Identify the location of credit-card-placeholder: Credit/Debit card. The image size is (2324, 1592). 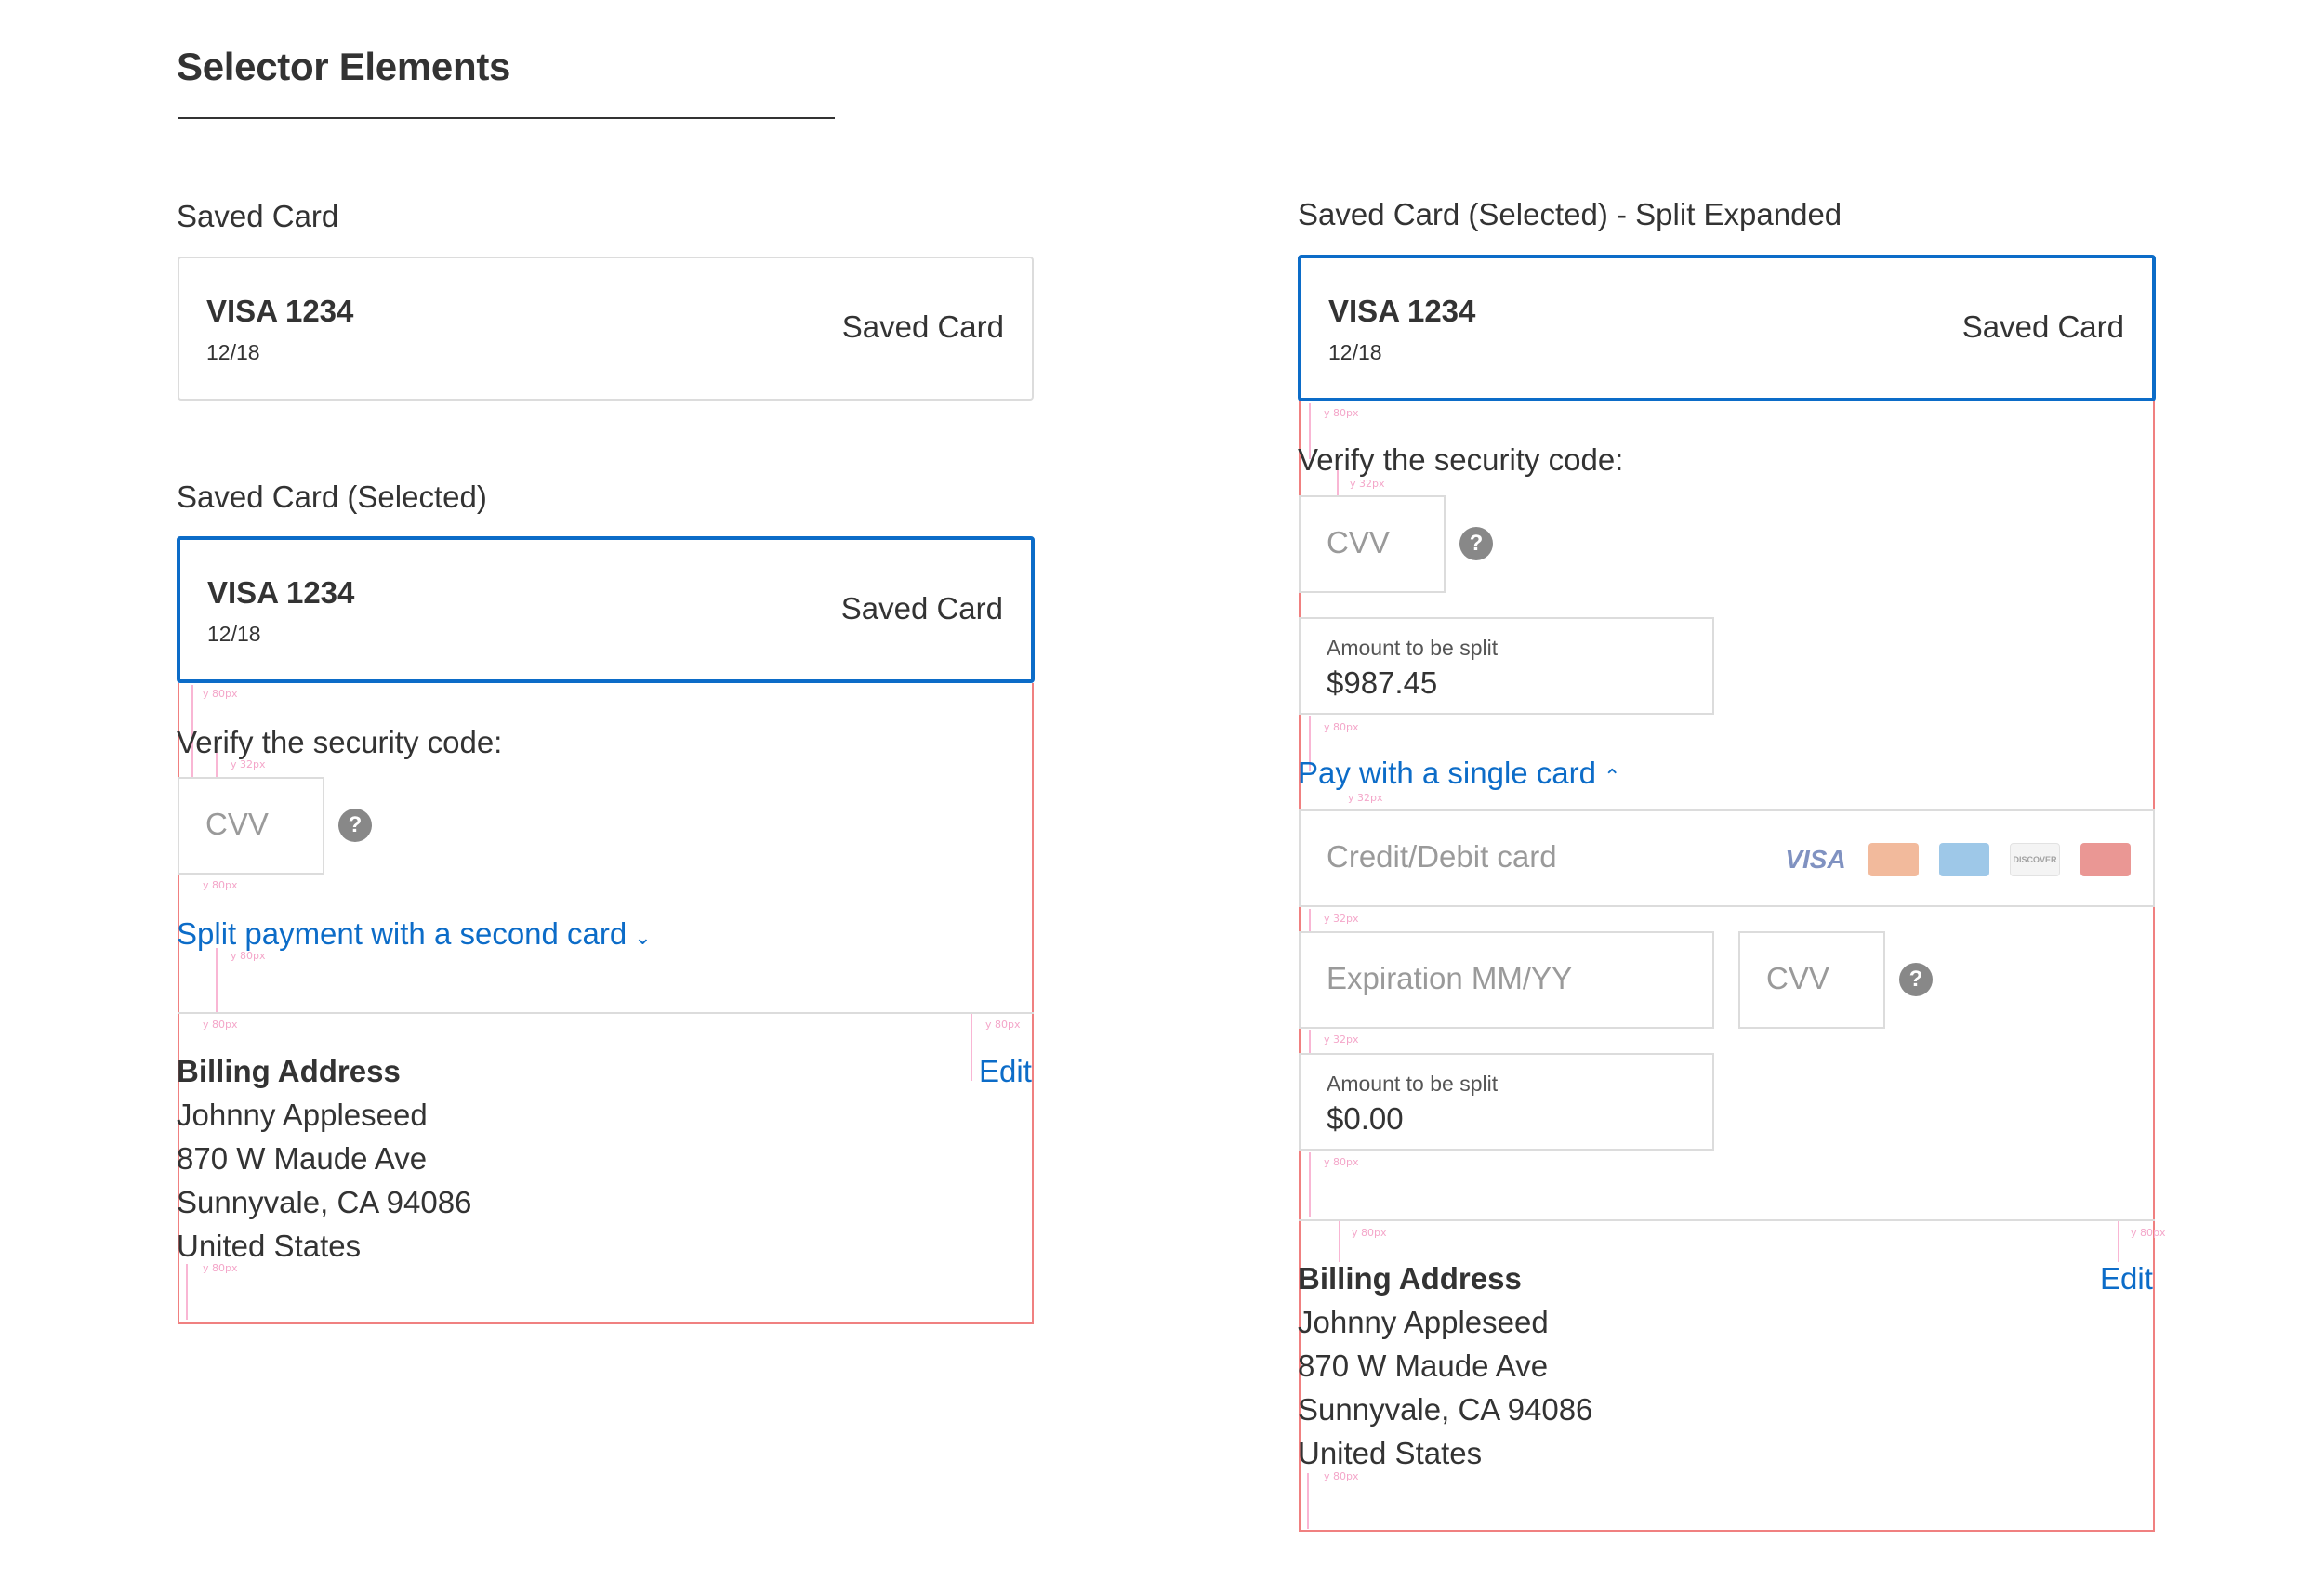
(1442, 856).